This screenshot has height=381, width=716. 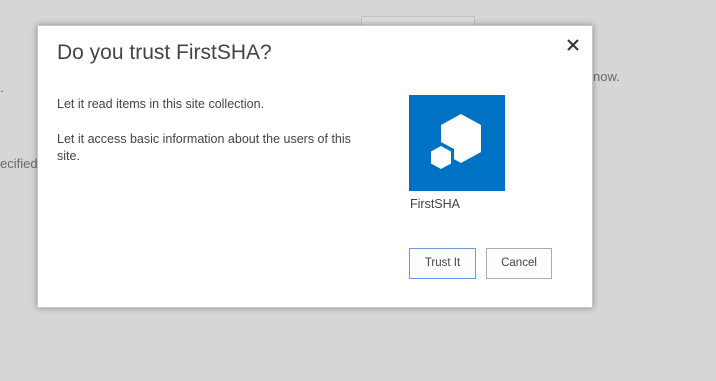 I want to click on background-text-fragment: ecified, so click(x=19, y=163).